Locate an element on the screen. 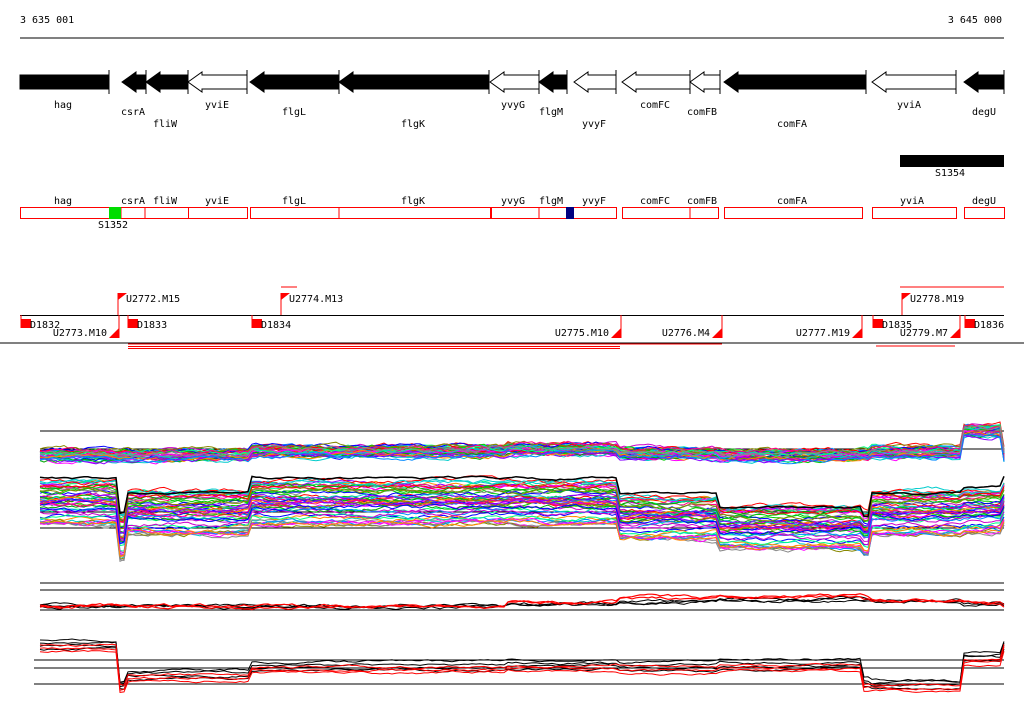  gene-label: comFC is located at coordinates (655, 105).